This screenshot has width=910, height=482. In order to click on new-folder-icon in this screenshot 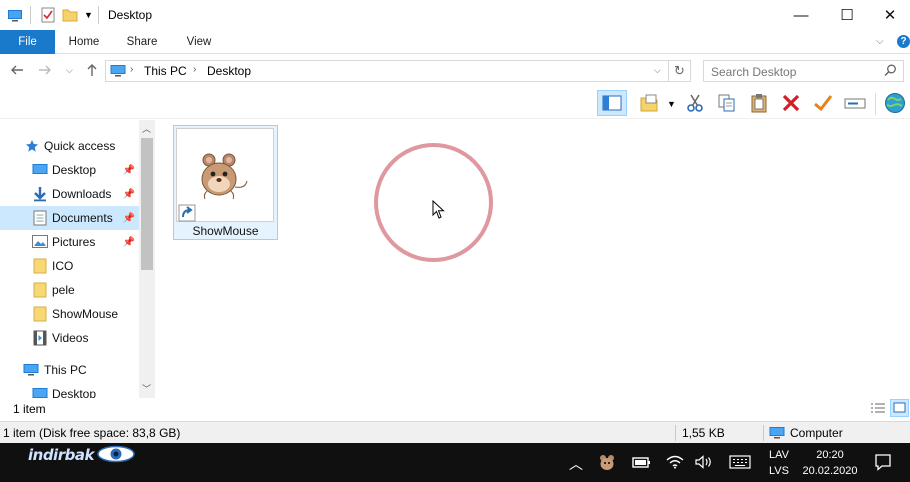, I will do `click(70, 15)`.